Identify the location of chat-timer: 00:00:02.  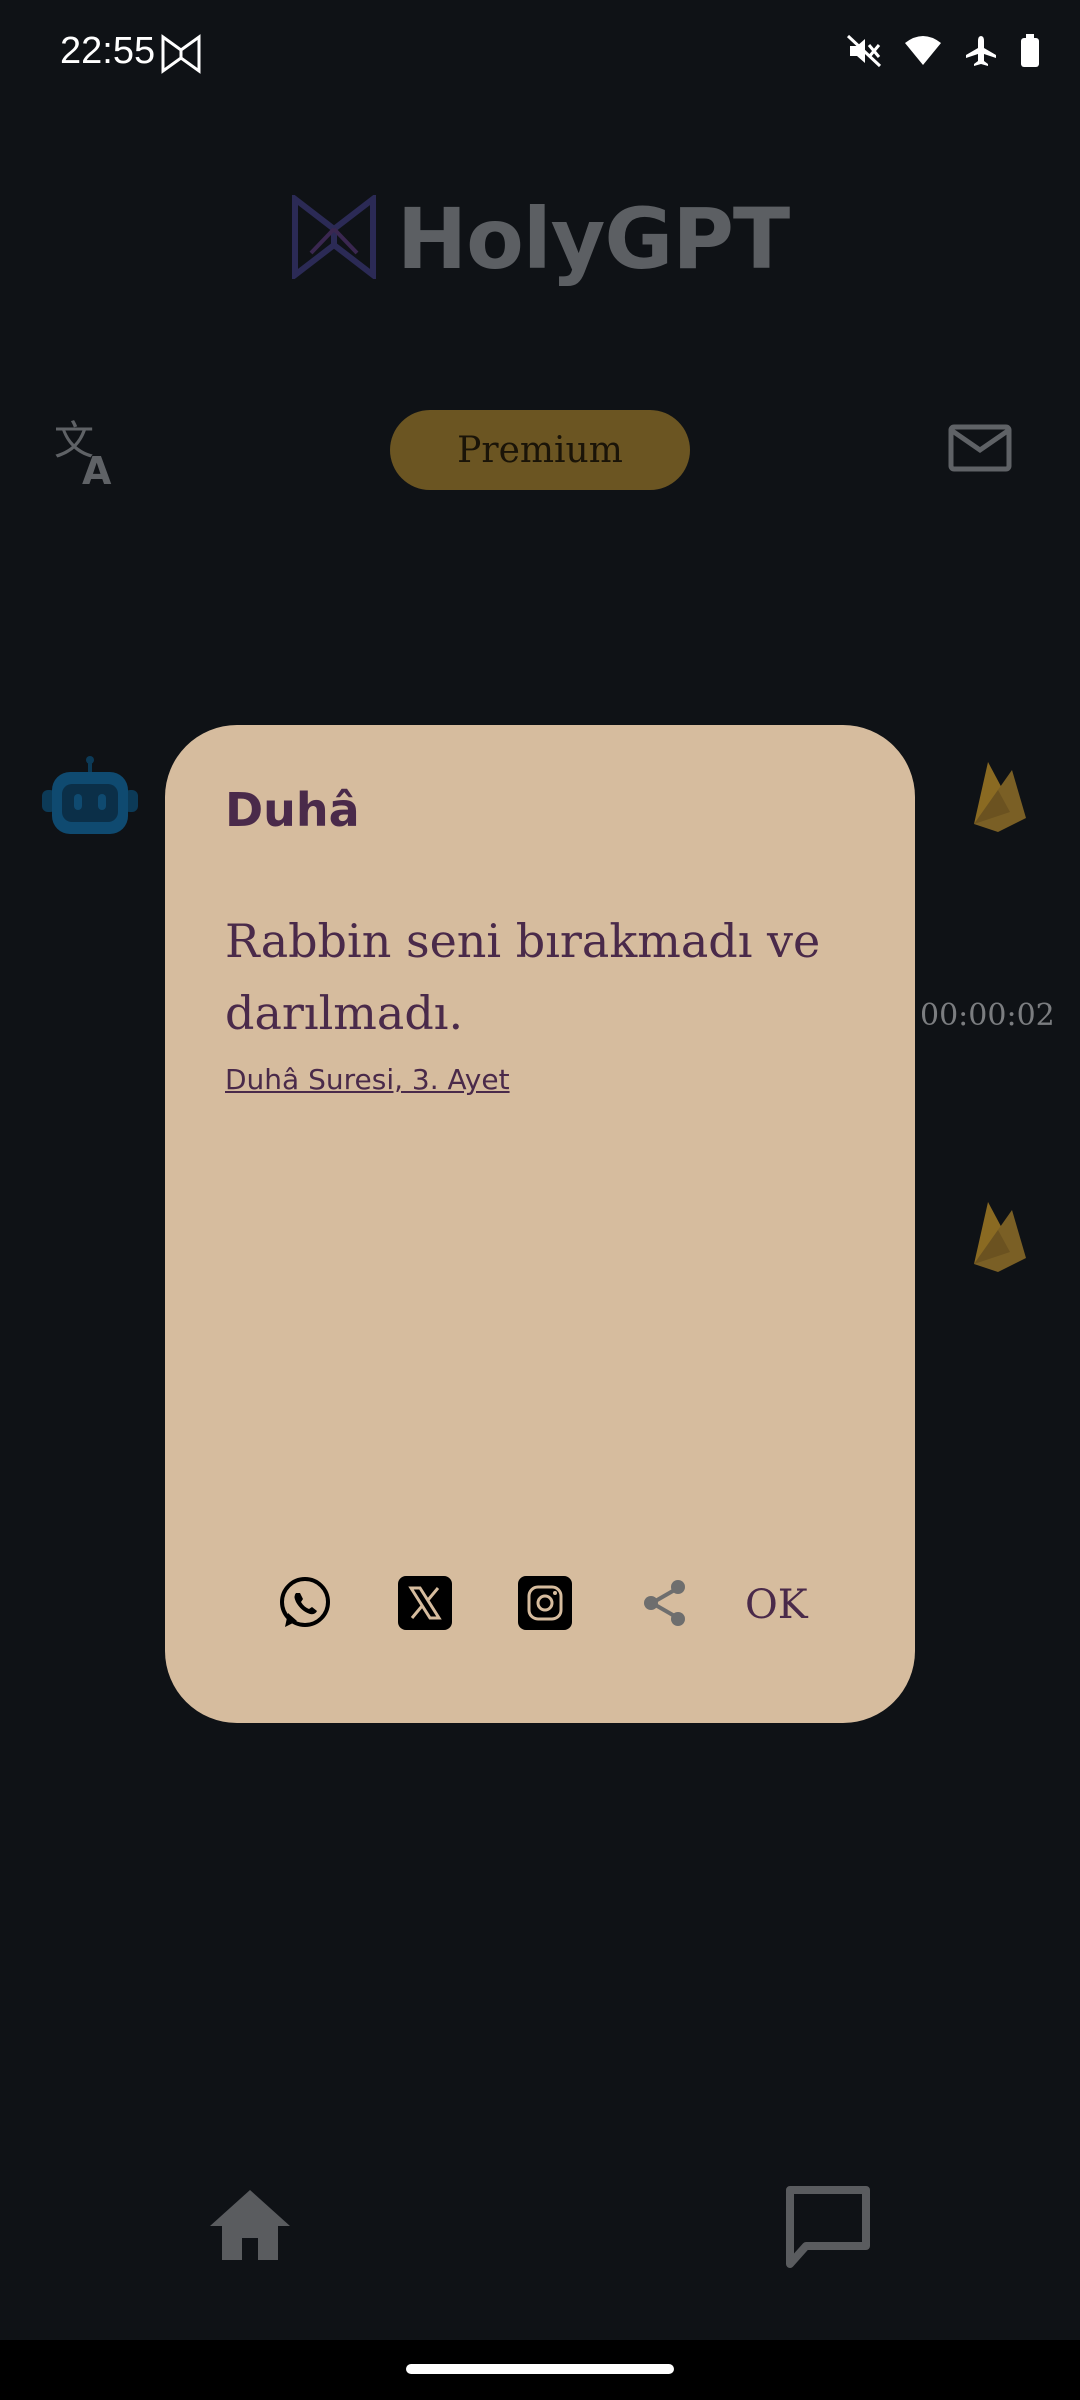
(987, 1015).